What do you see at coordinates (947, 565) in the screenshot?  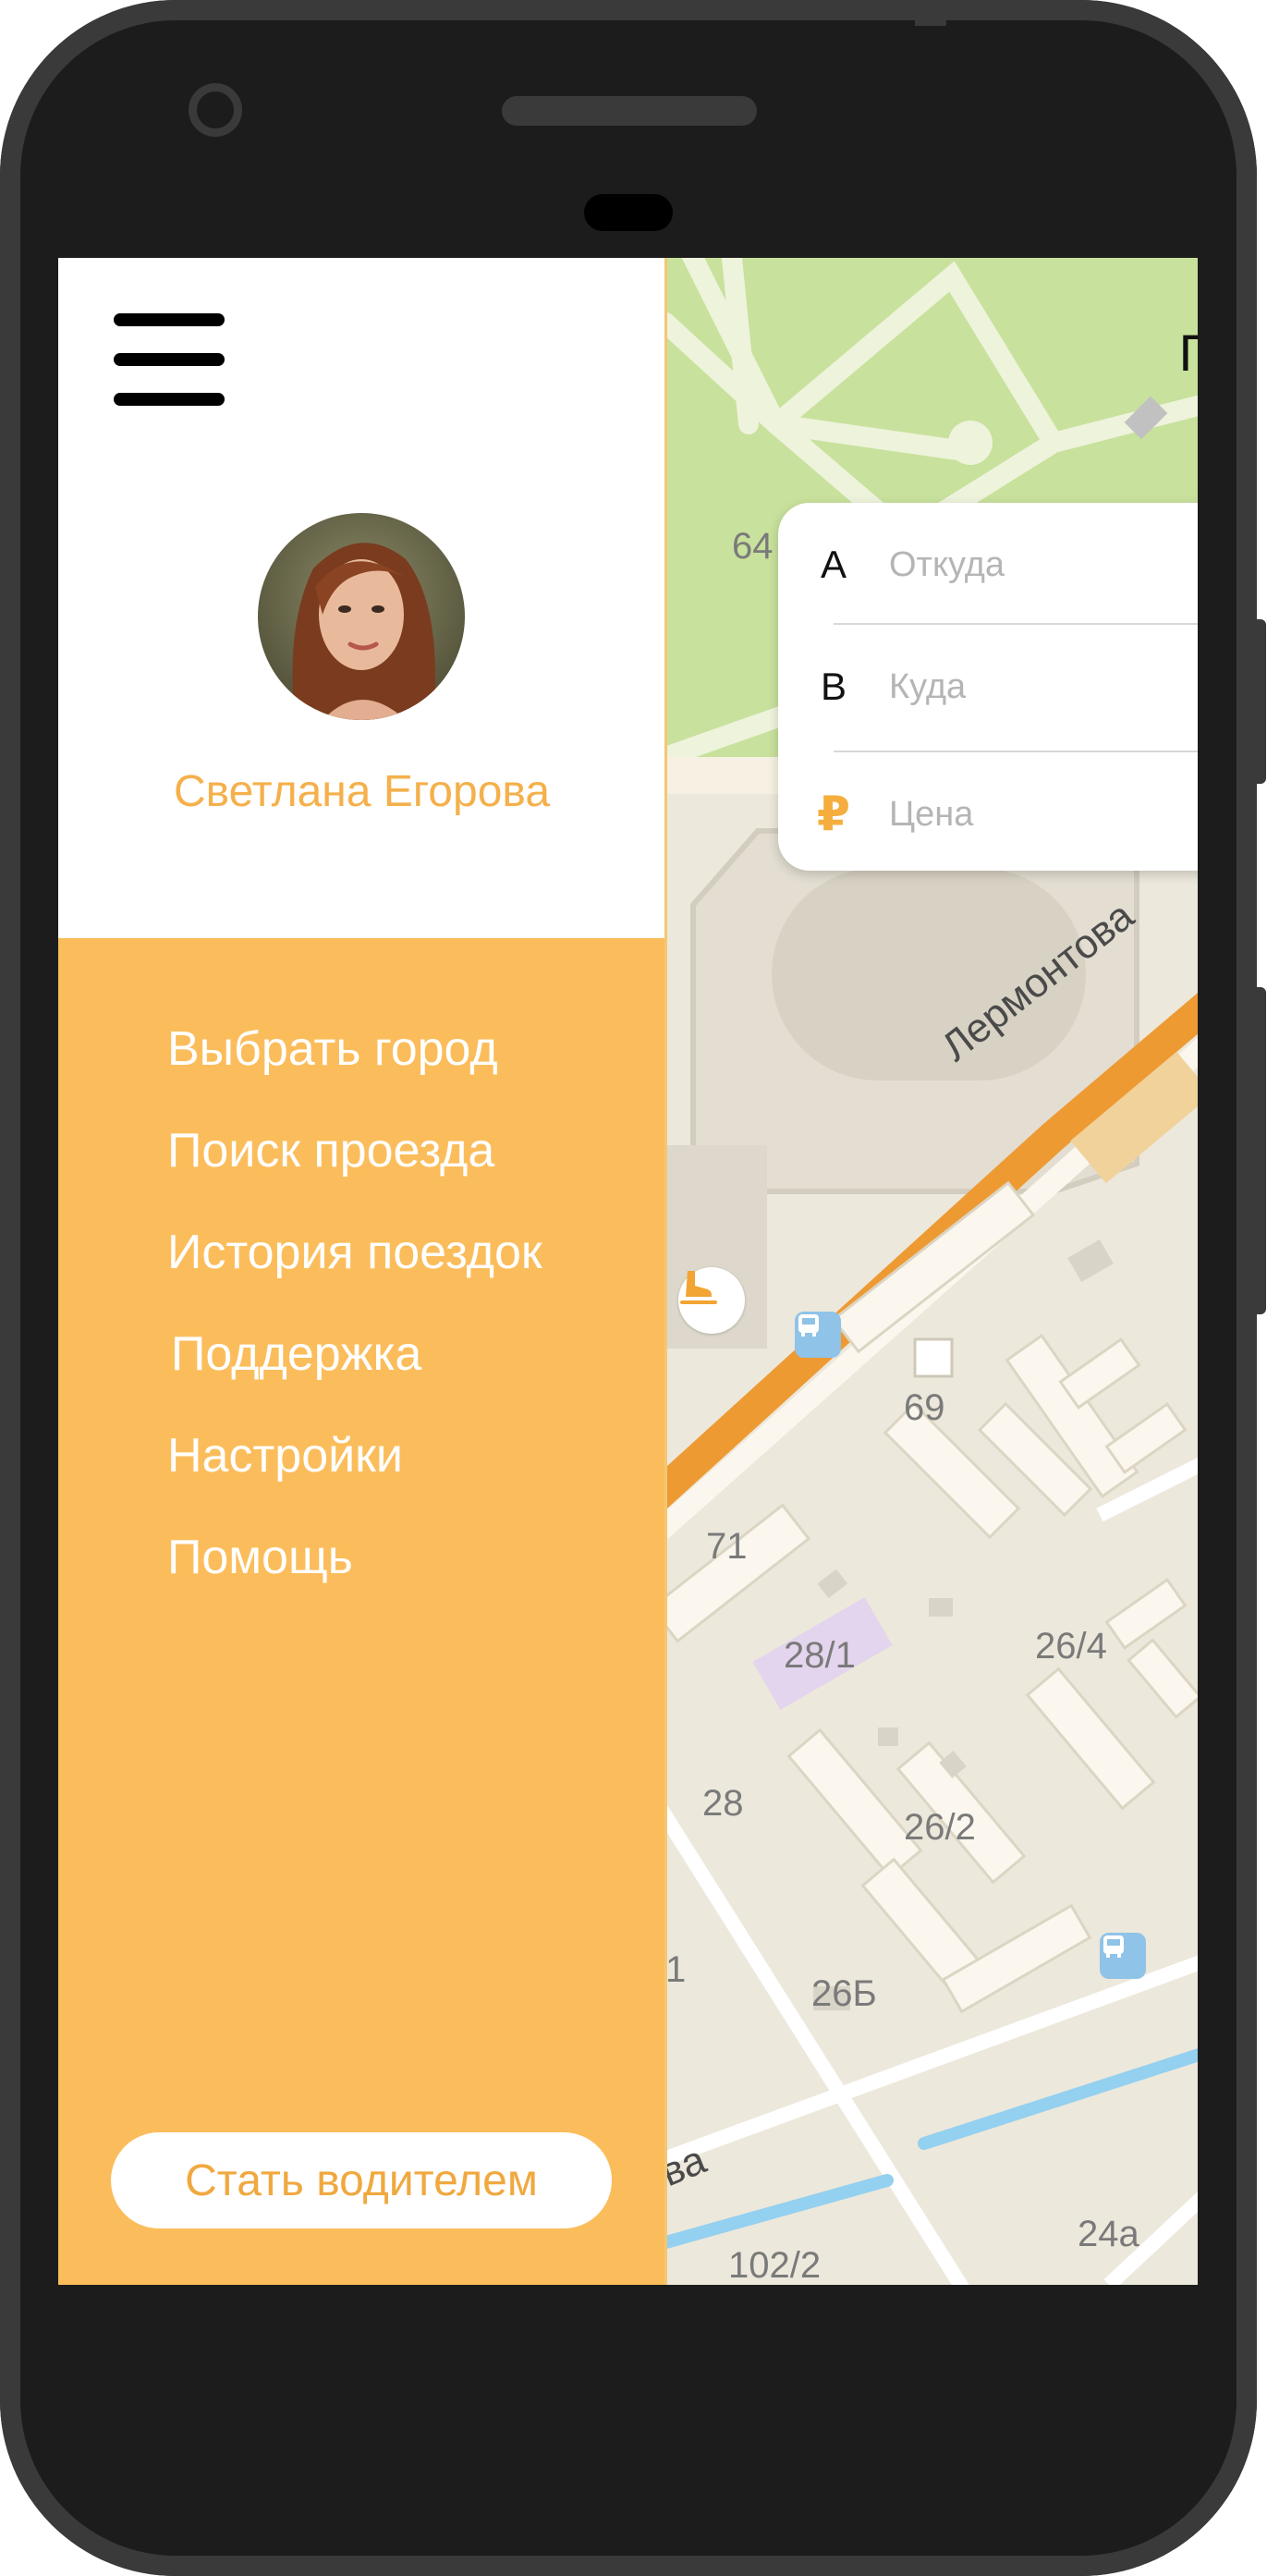 I see `from-placeholder: Откуда` at bounding box center [947, 565].